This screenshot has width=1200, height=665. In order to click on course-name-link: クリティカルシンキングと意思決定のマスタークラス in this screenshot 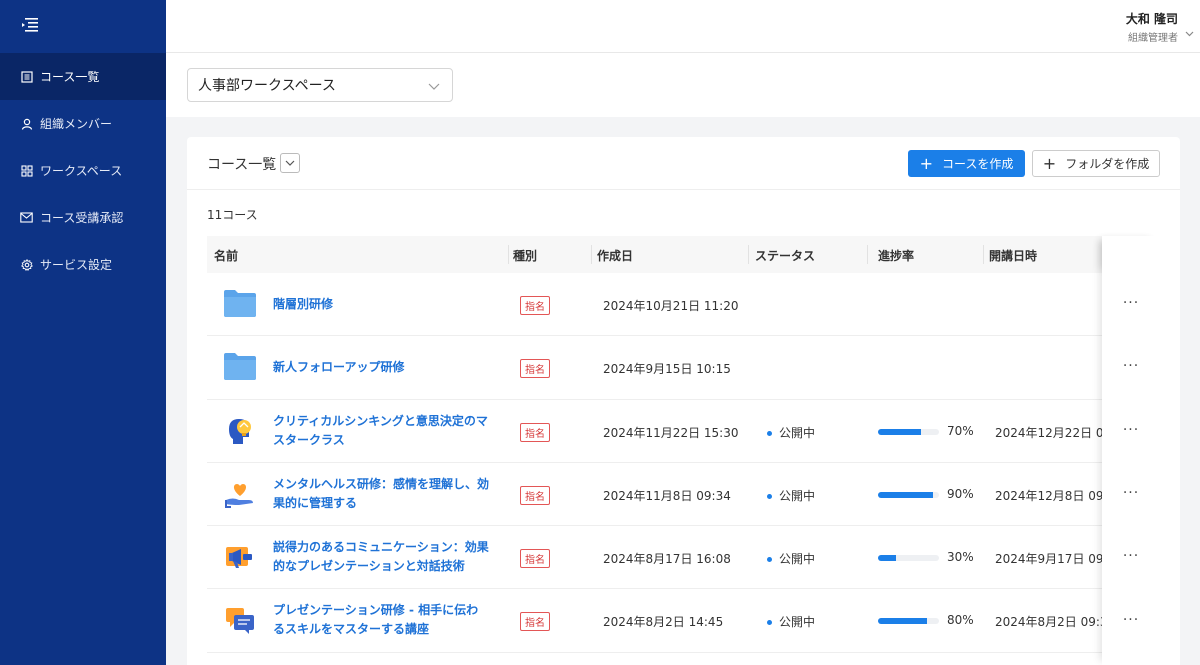, I will do `click(381, 431)`.